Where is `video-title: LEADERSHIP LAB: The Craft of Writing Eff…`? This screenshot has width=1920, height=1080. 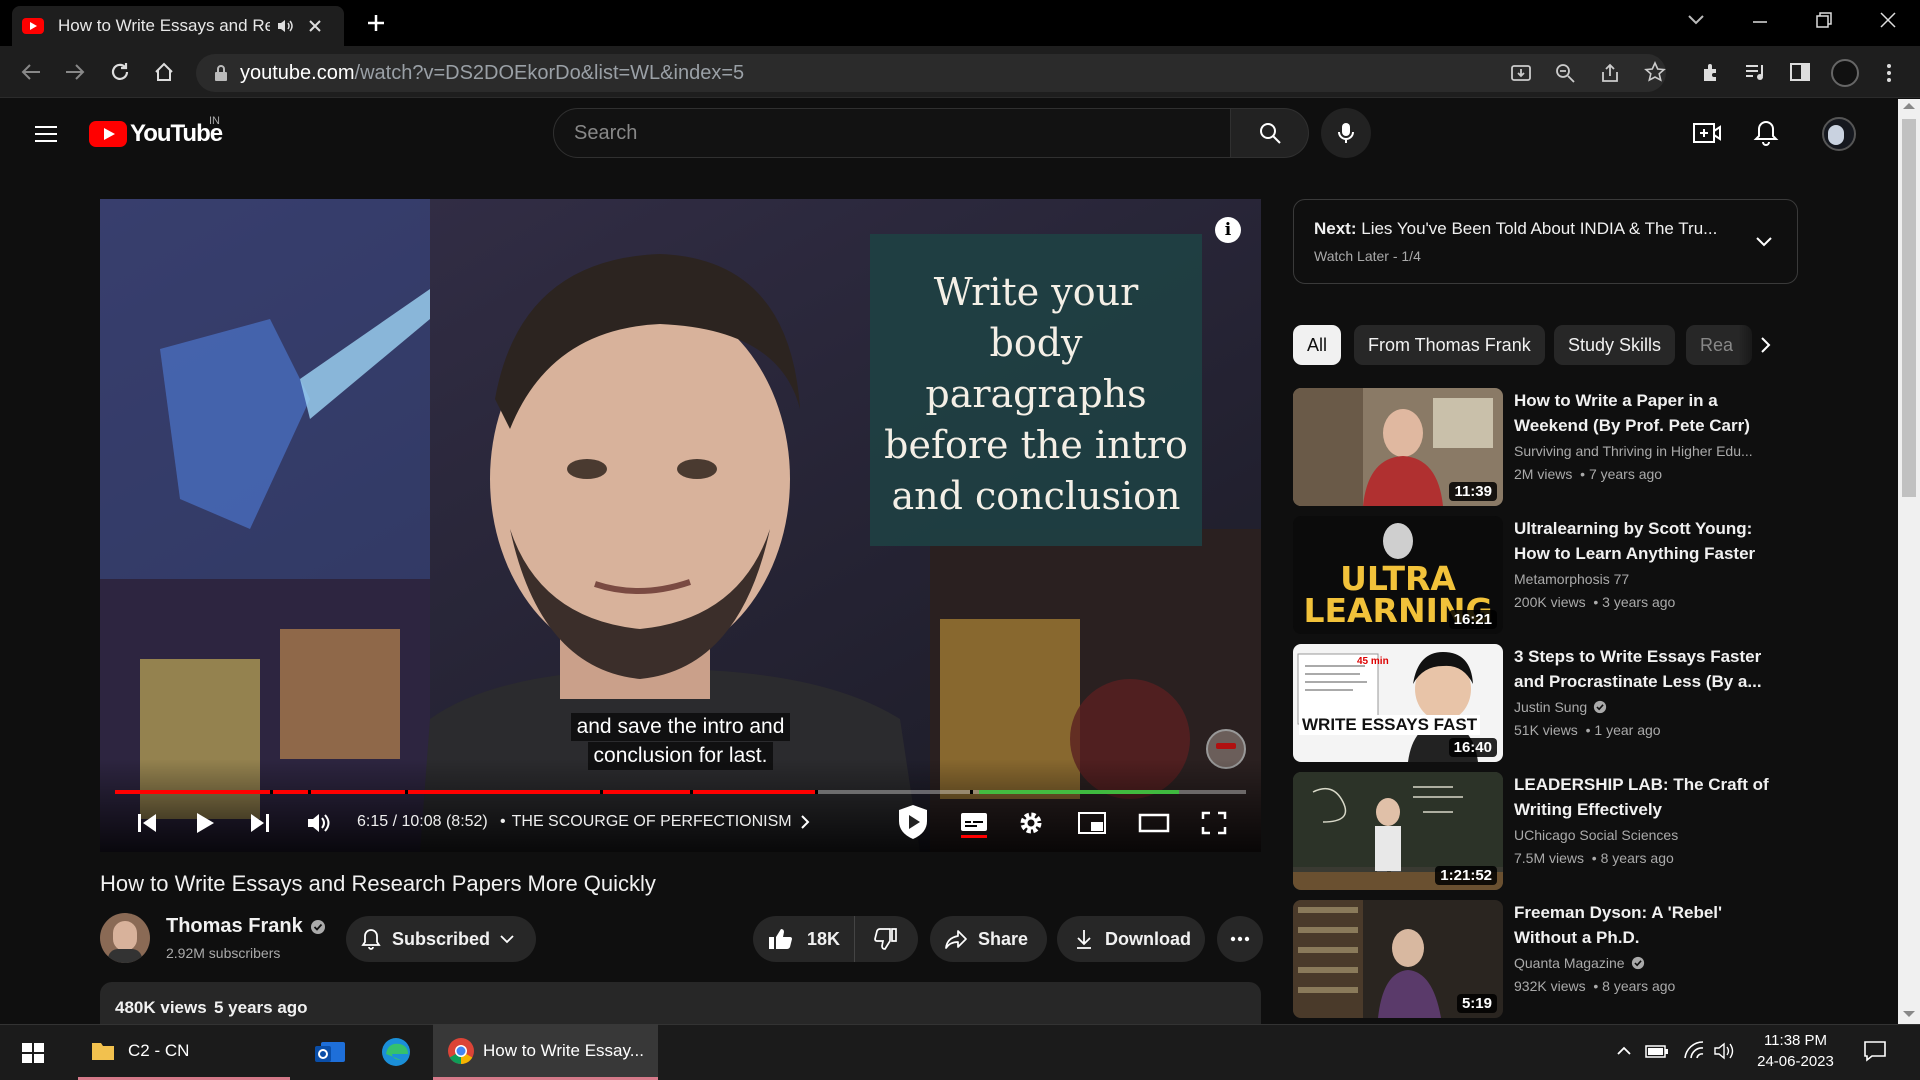
video-title: LEADERSHIP LAB: The Craft of Writing Eff… is located at coordinates (1641, 797).